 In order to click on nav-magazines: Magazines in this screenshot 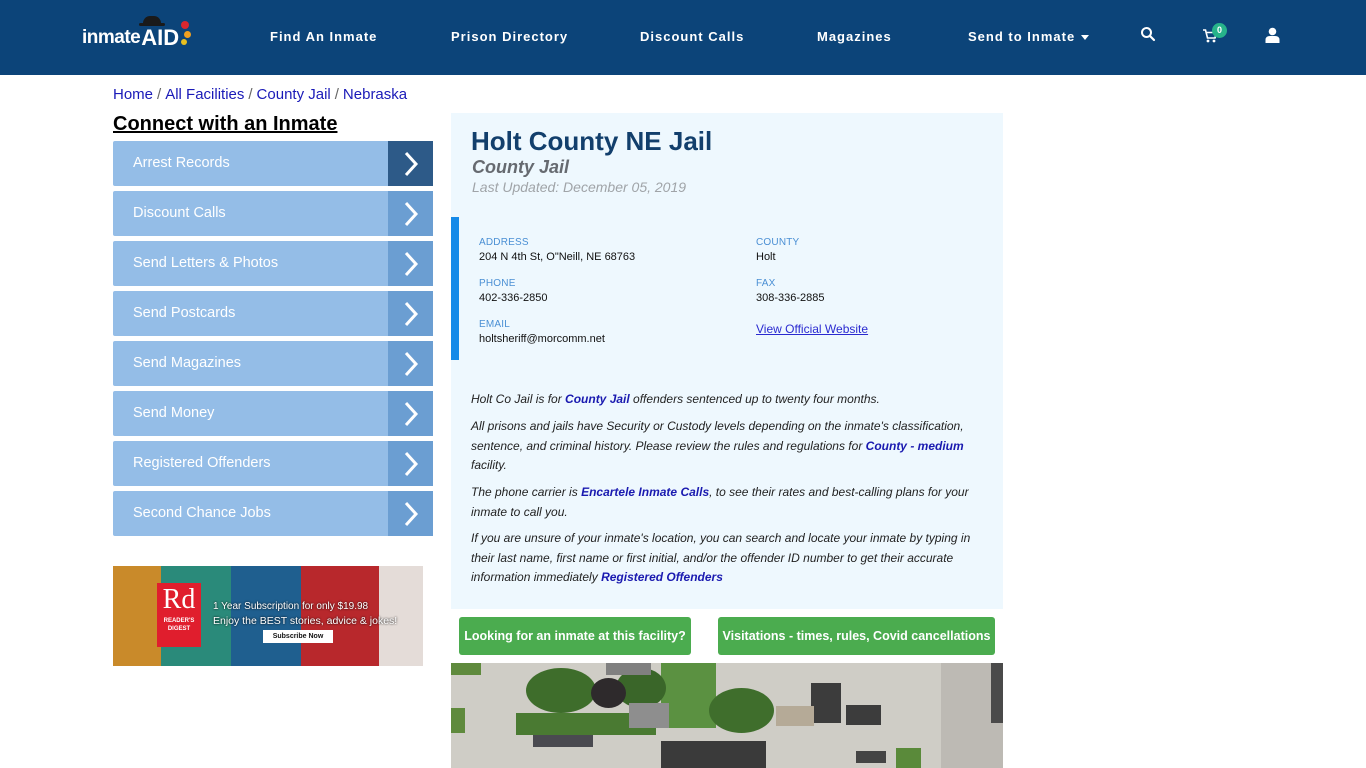, I will do `click(854, 36)`.